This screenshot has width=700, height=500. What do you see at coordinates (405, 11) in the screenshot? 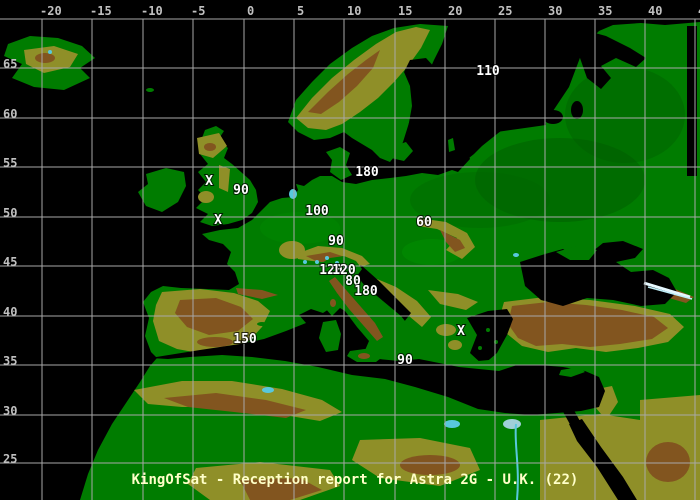
I see `longitude-tick-label: 15` at bounding box center [405, 11].